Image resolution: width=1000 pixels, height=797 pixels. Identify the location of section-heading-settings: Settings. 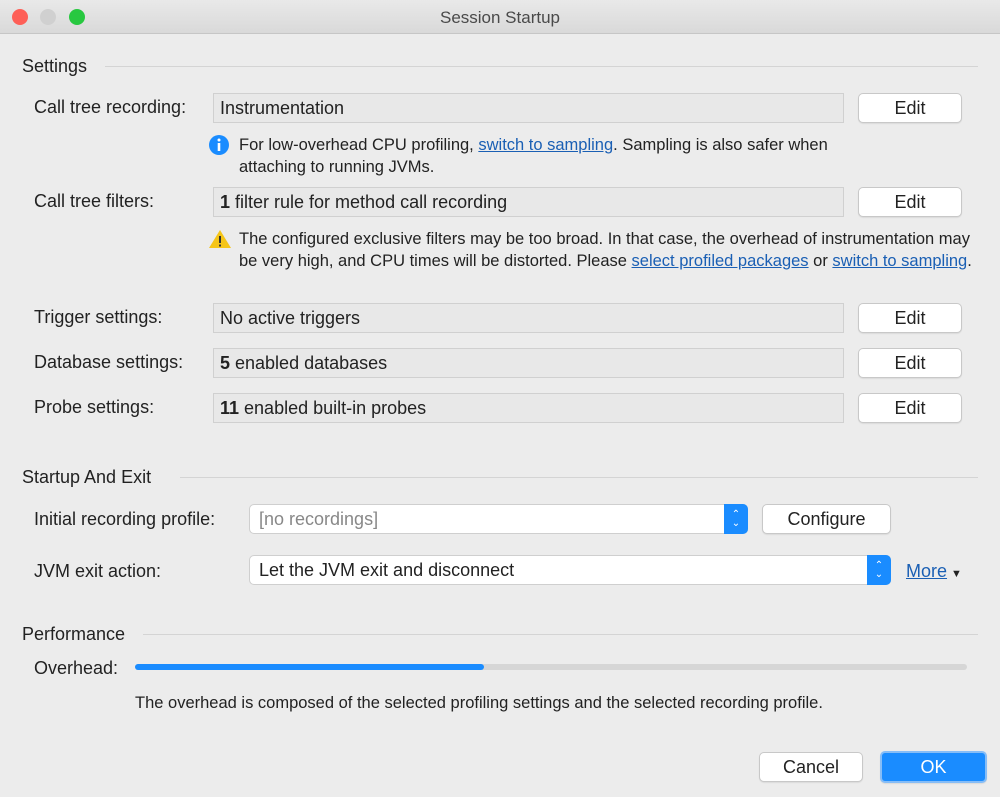
(55, 66).